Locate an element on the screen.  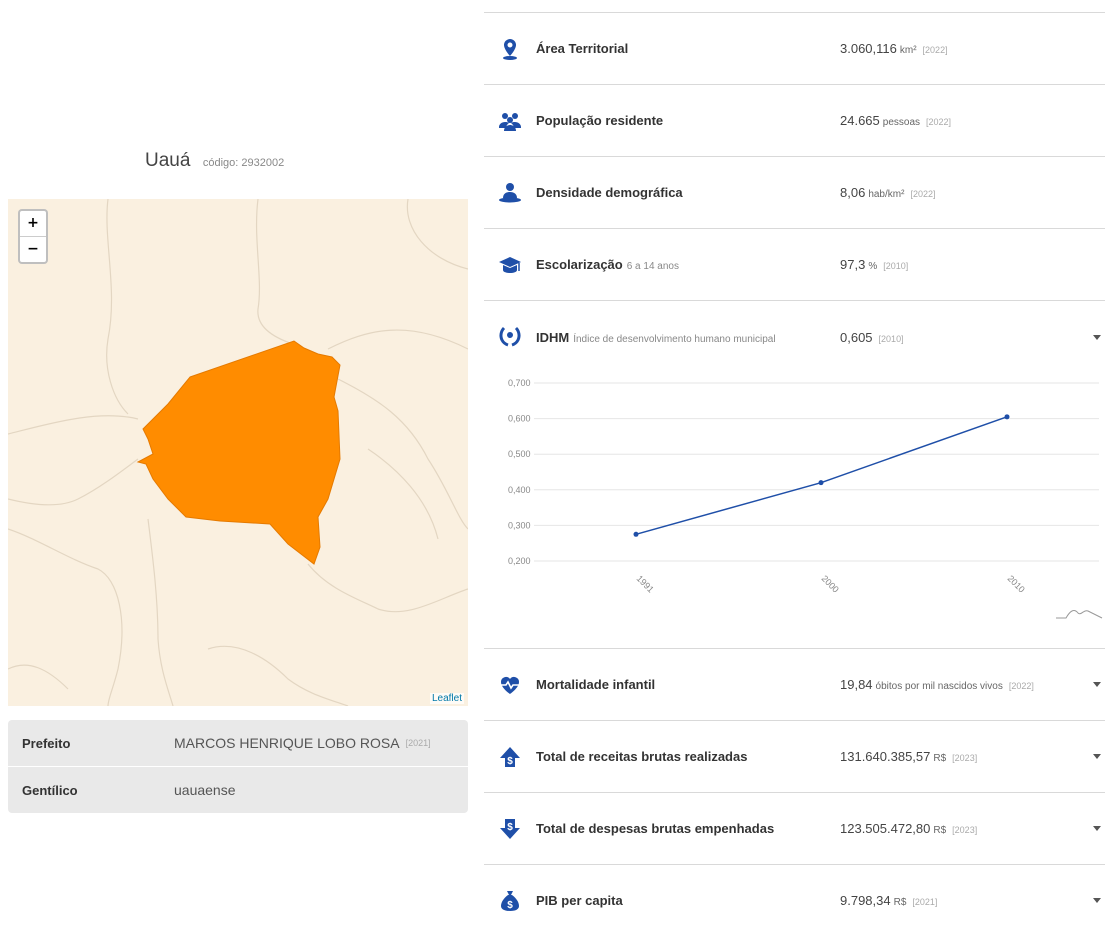
x-tick-label: 1991 is located at coordinates (645, 583).